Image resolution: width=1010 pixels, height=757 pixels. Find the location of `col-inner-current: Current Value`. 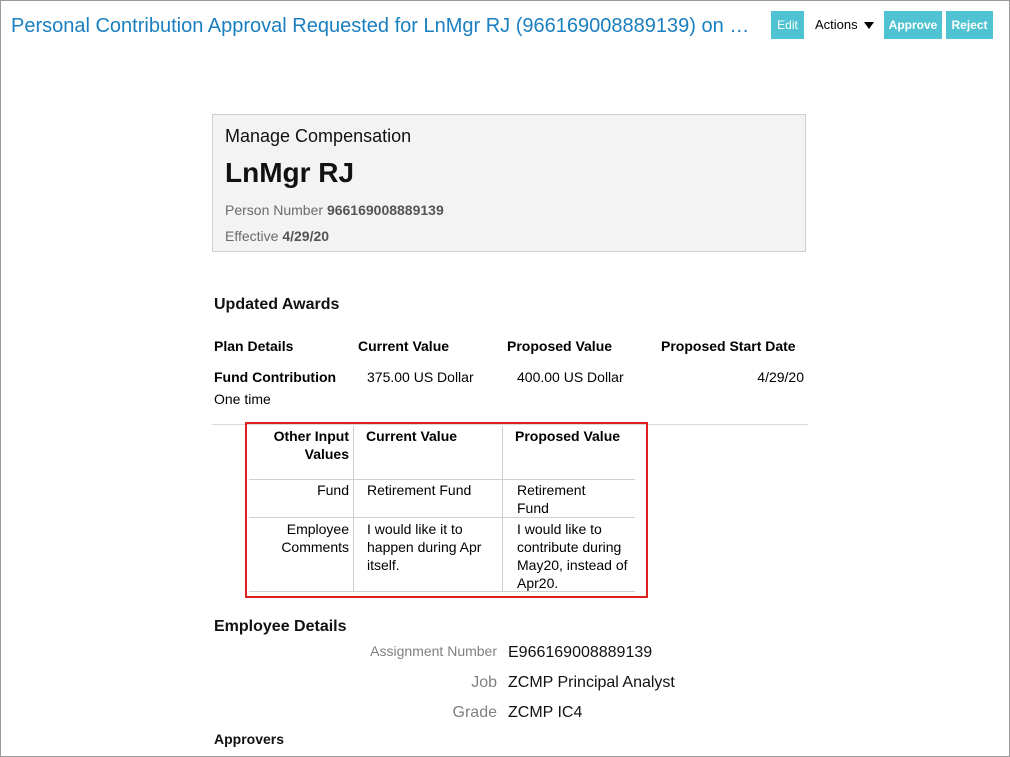

col-inner-current: Current Value is located at coordinates (412, 436).